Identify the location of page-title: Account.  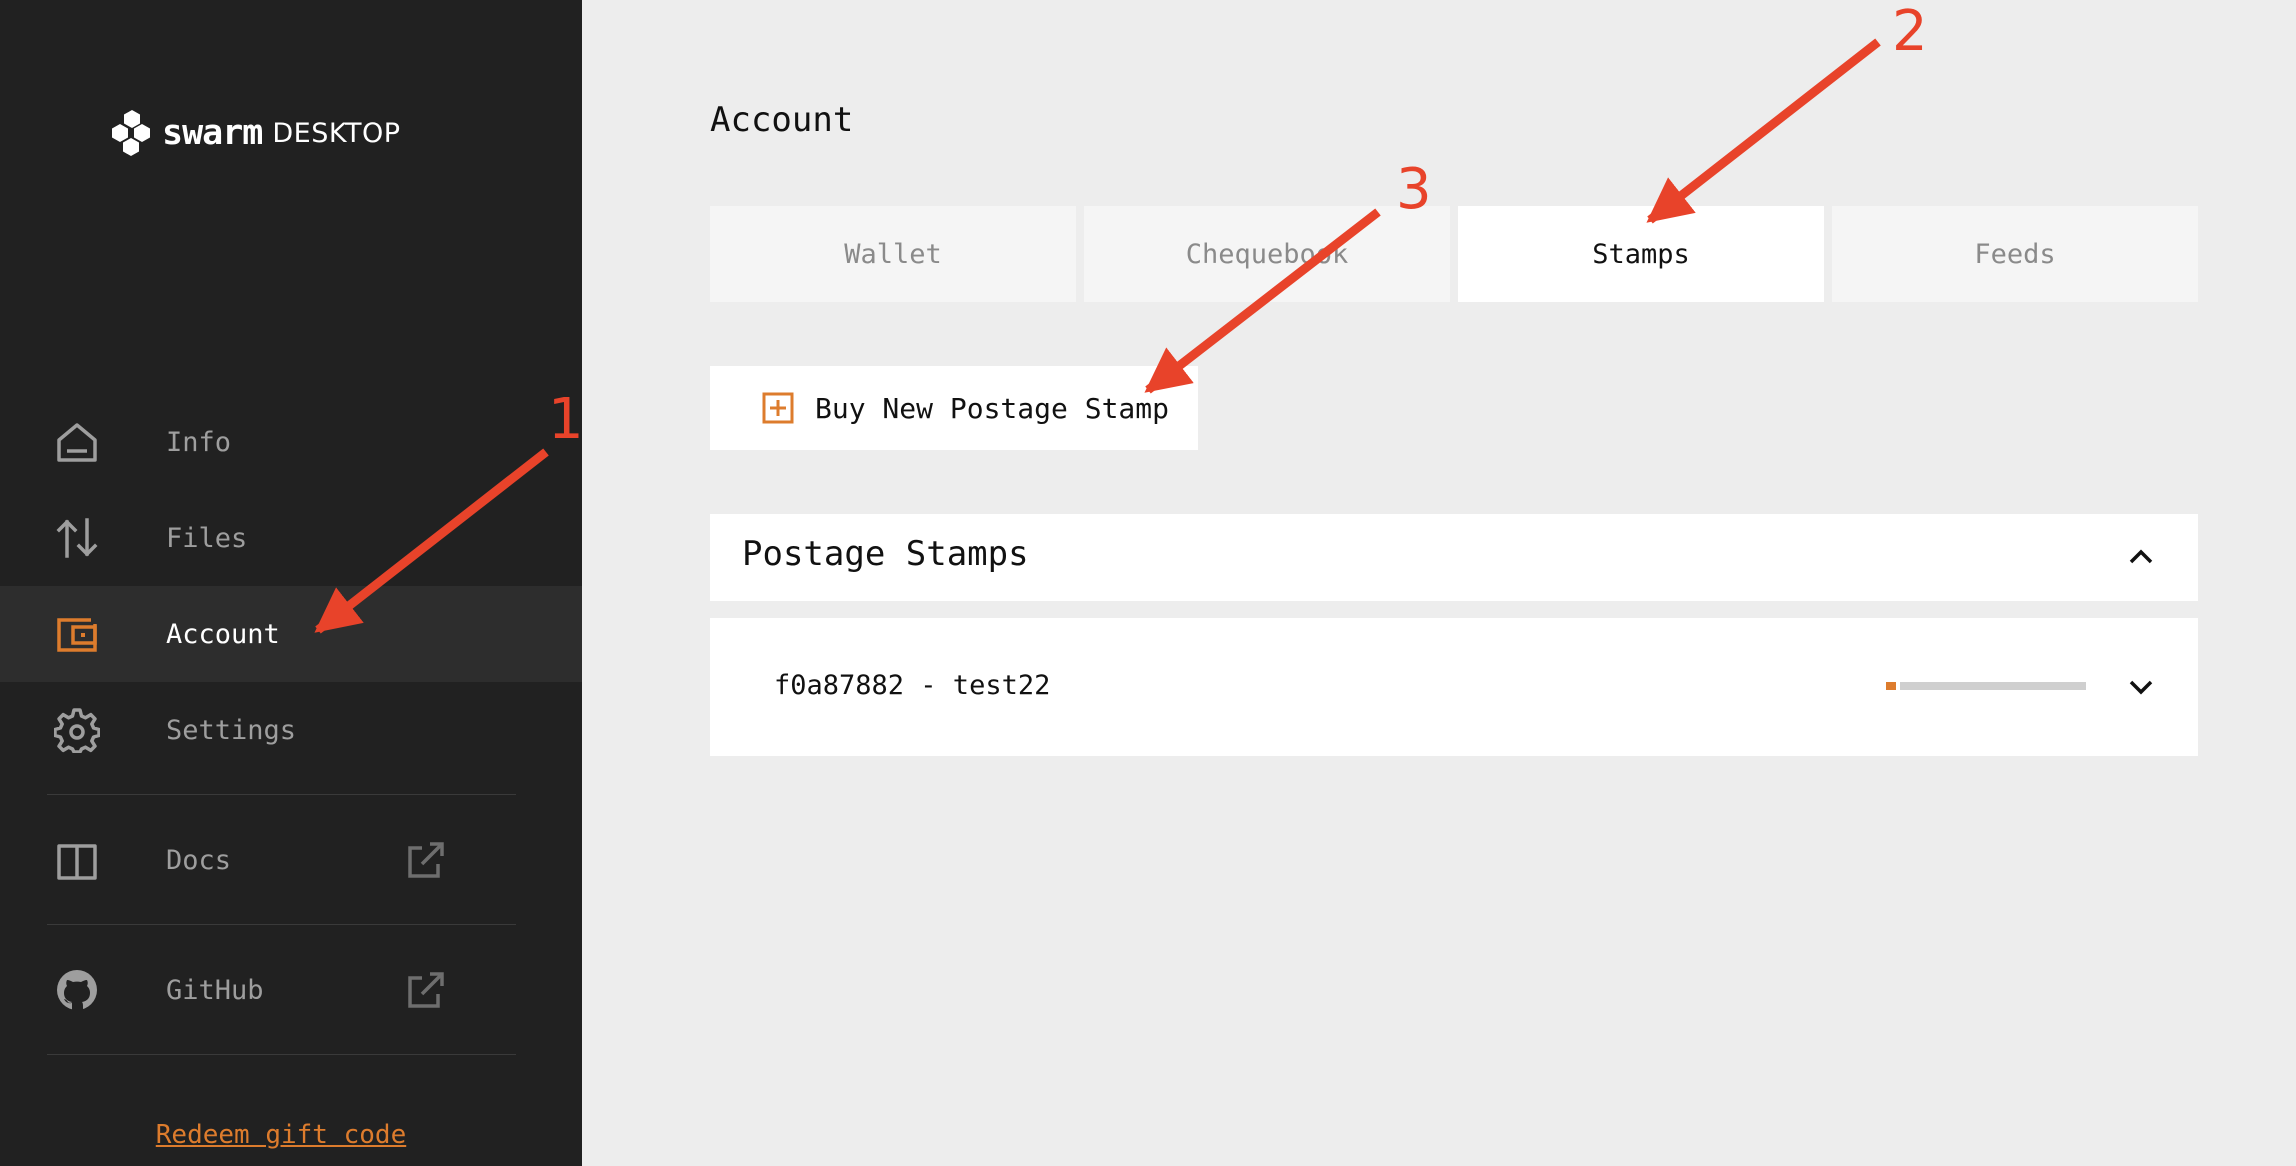
(782, 120).